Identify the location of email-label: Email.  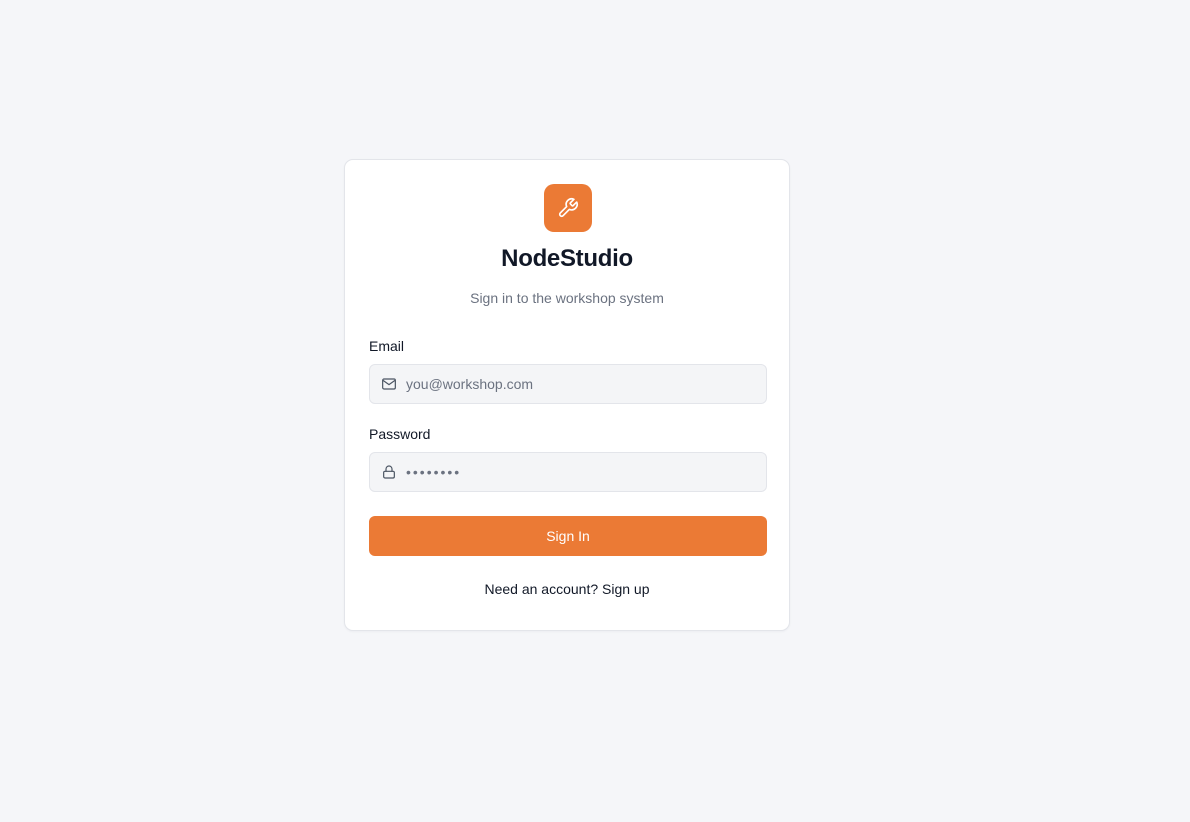
(387, 346).